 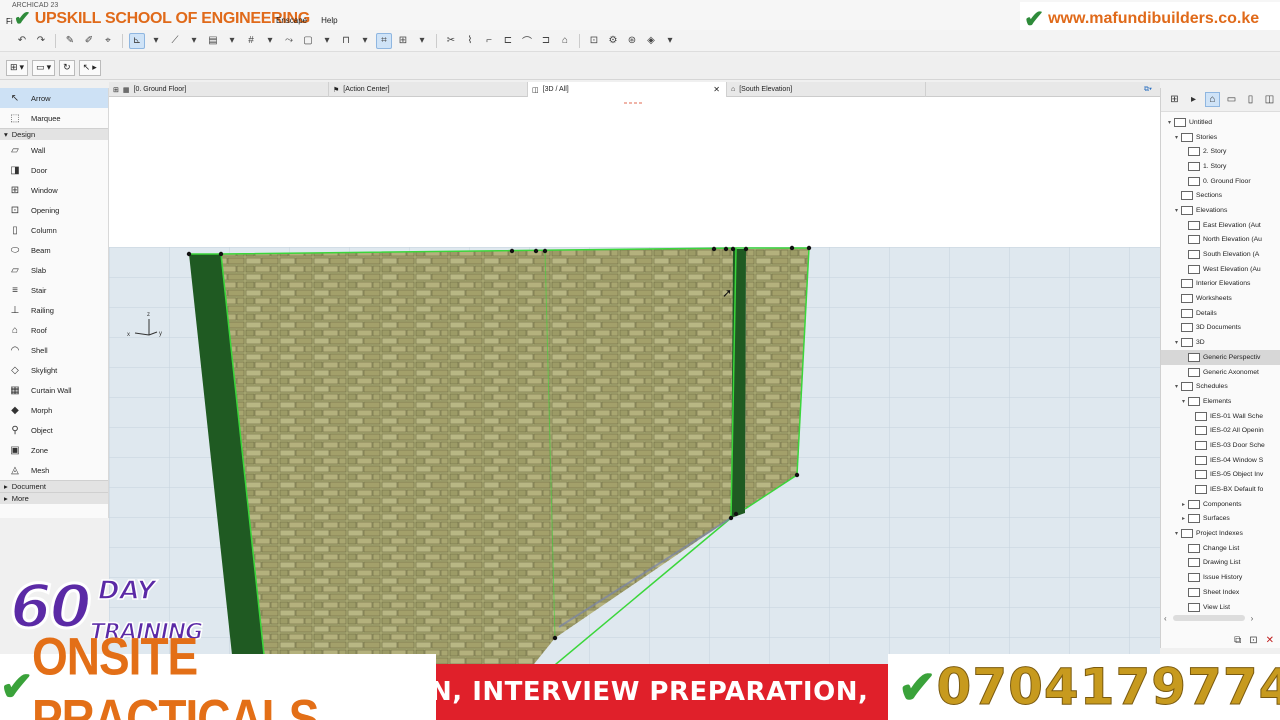 I want to click on navigator-options-icon: ⊞, so click(x=1174, y=99).